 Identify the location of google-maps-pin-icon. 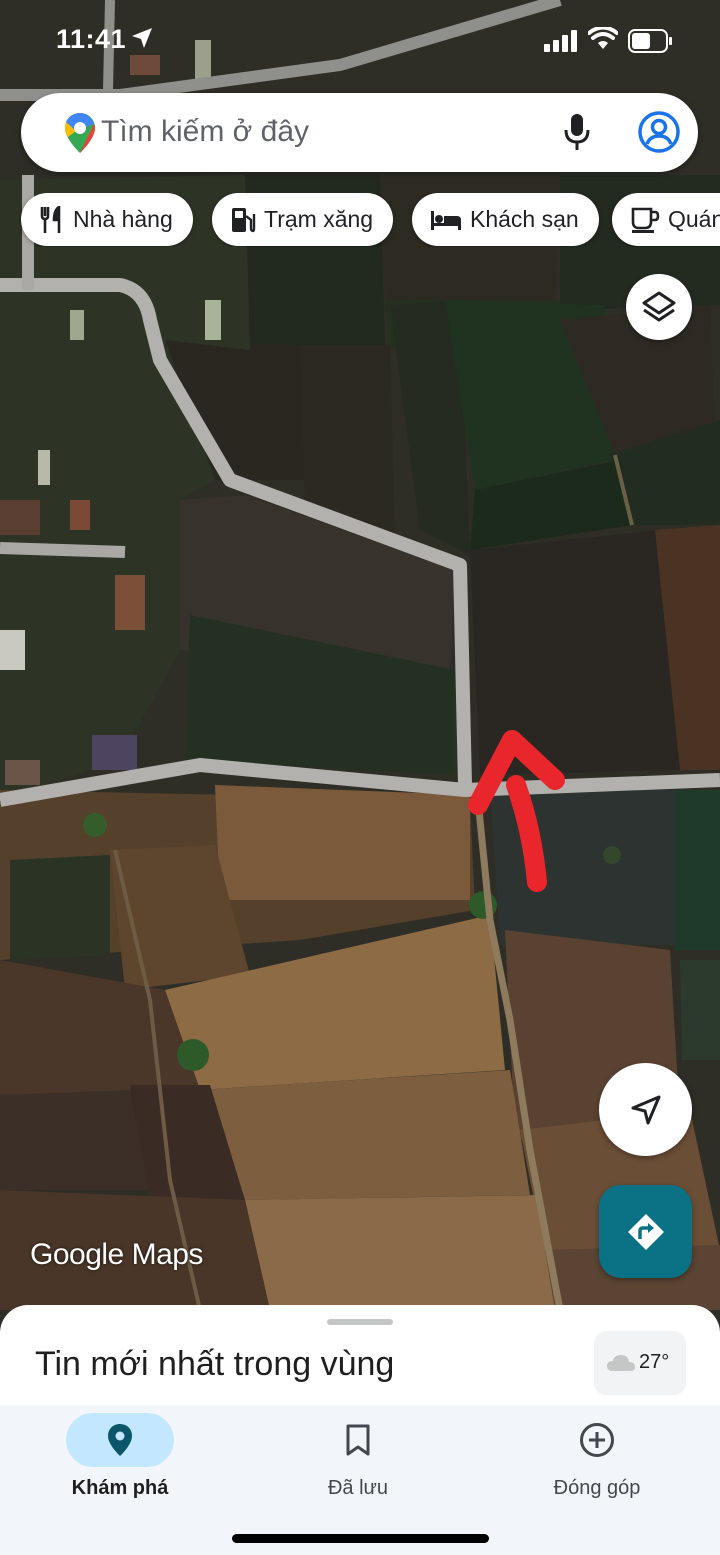
(80, 133).